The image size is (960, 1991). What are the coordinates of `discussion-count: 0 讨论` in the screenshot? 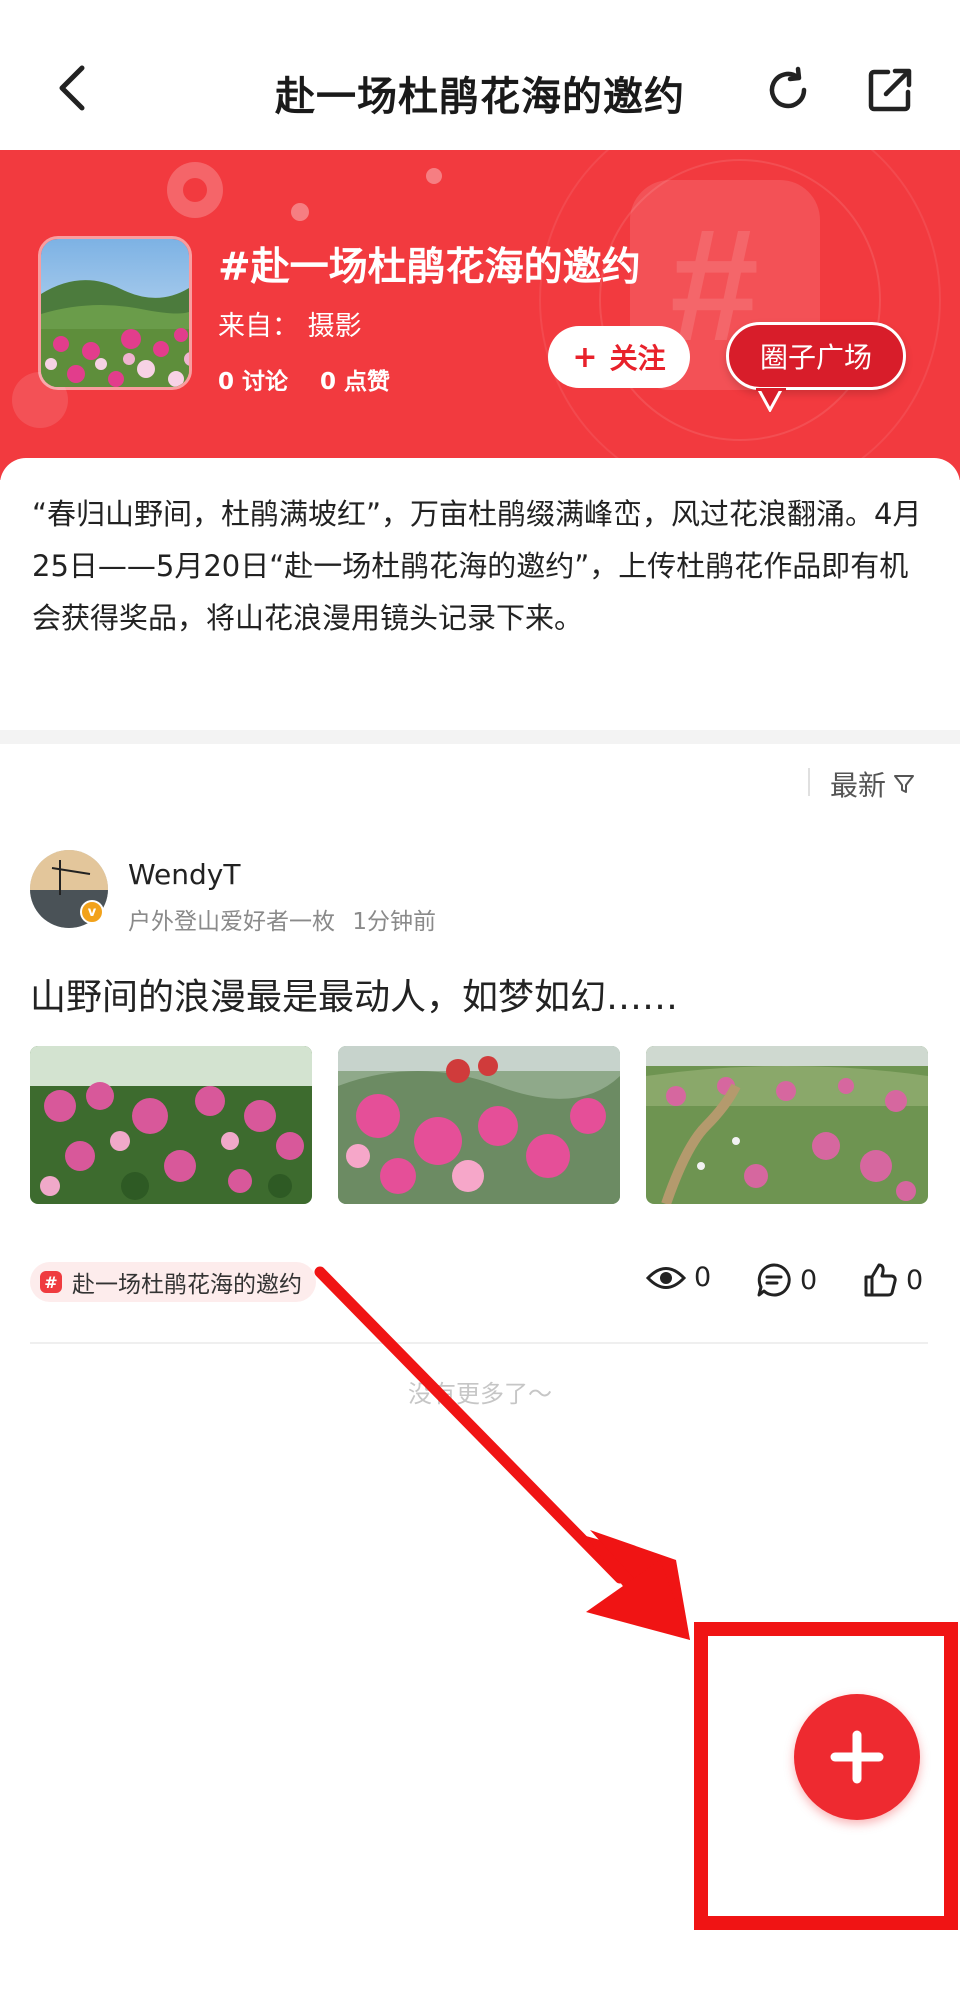 It's located at (253, 382).